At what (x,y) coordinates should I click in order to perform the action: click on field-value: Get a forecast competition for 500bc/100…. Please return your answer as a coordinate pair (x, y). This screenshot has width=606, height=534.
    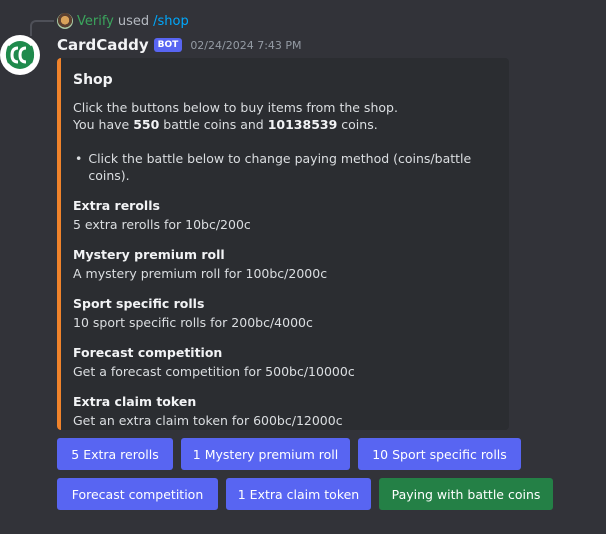
    Looking at the image, I should click on (214, 371).